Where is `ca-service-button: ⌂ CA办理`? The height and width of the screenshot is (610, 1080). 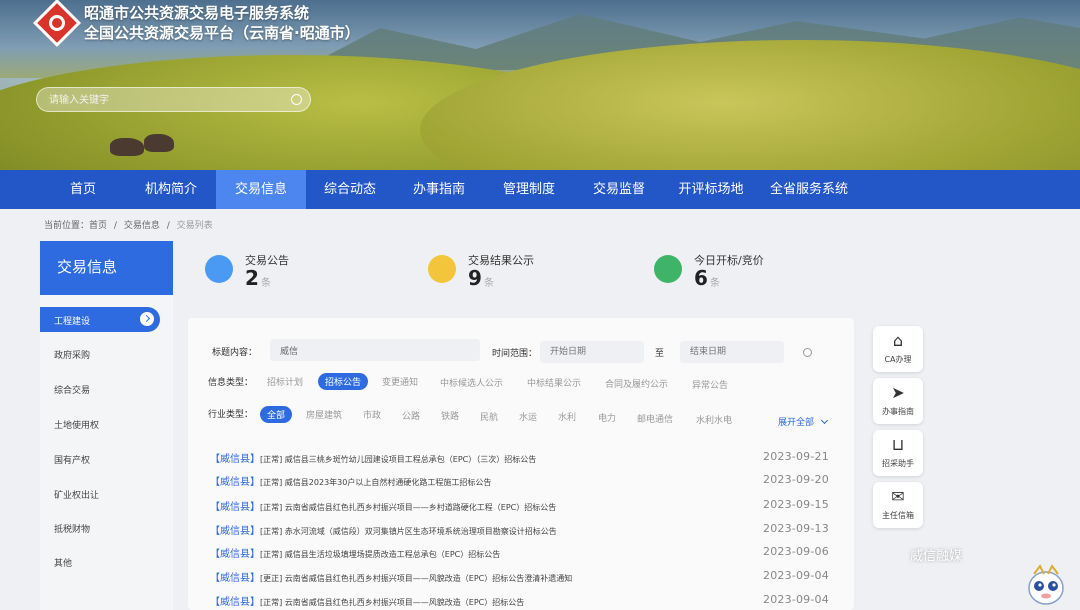
ca-service-button: ⌂ CA办理 is located at coordinates (898, 349).